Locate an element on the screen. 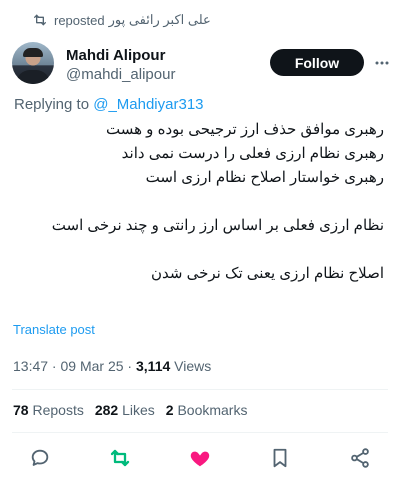 This screenshot has height=482, width=400. post-meta: 13:47 · 09 Mar 25 · 3,114 Views is located at coordinates (112, 366).